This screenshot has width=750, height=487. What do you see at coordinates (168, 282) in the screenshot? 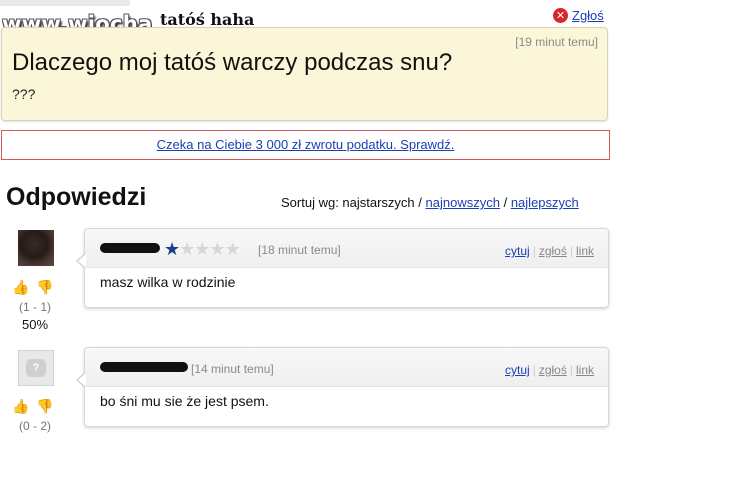
I see `answer-text: masz wilka w rodzinie` at bounding box center [168, 282].